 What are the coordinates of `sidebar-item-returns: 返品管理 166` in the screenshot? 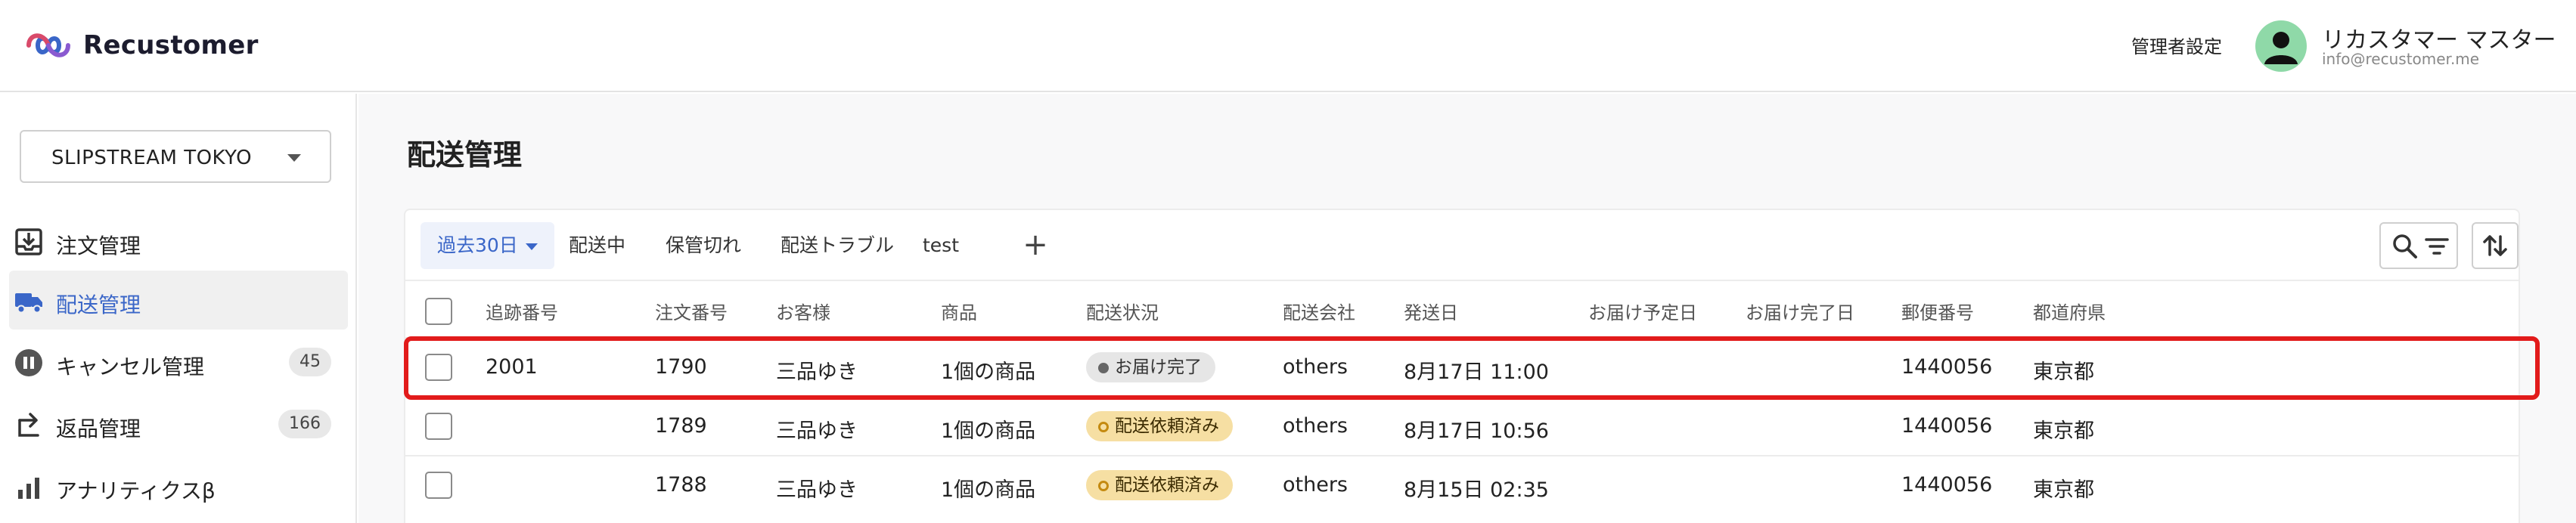 It's located at (178, 424).